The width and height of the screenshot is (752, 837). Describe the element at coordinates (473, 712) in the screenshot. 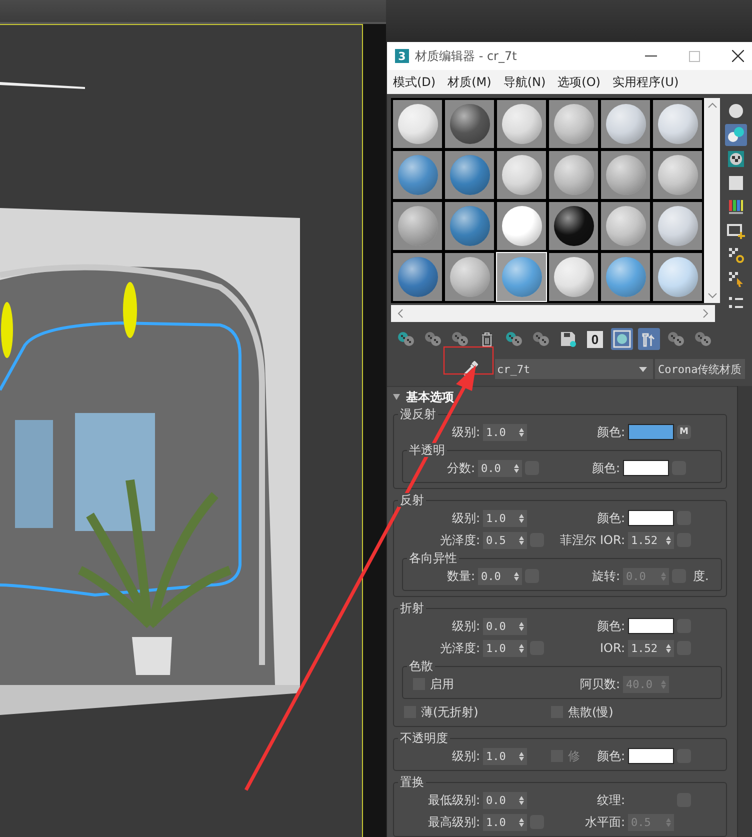

I see `checkbox: 薄(无折射)` at that location.